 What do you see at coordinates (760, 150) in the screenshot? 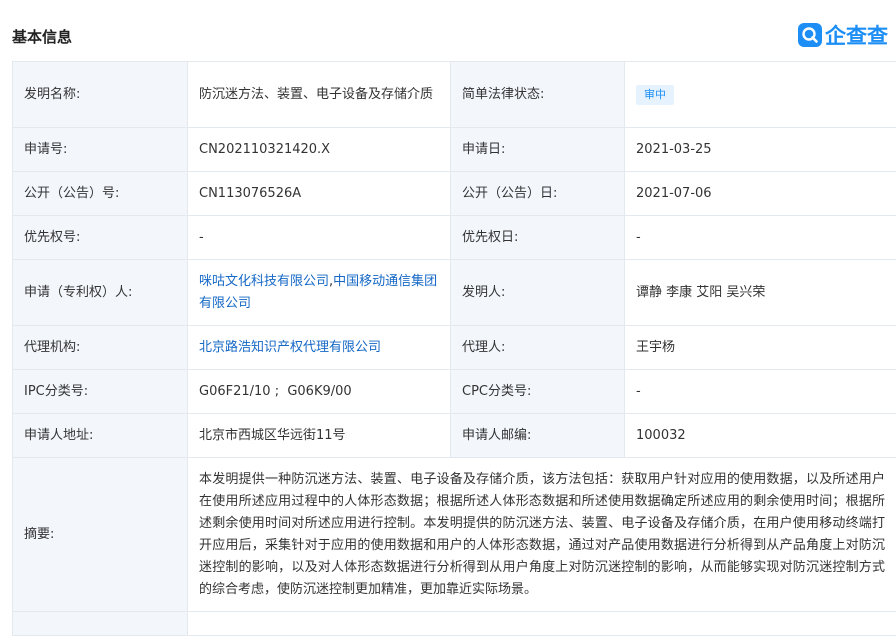
I see `value-app-date: 2021-03-25` at bounding box center [760, 150].